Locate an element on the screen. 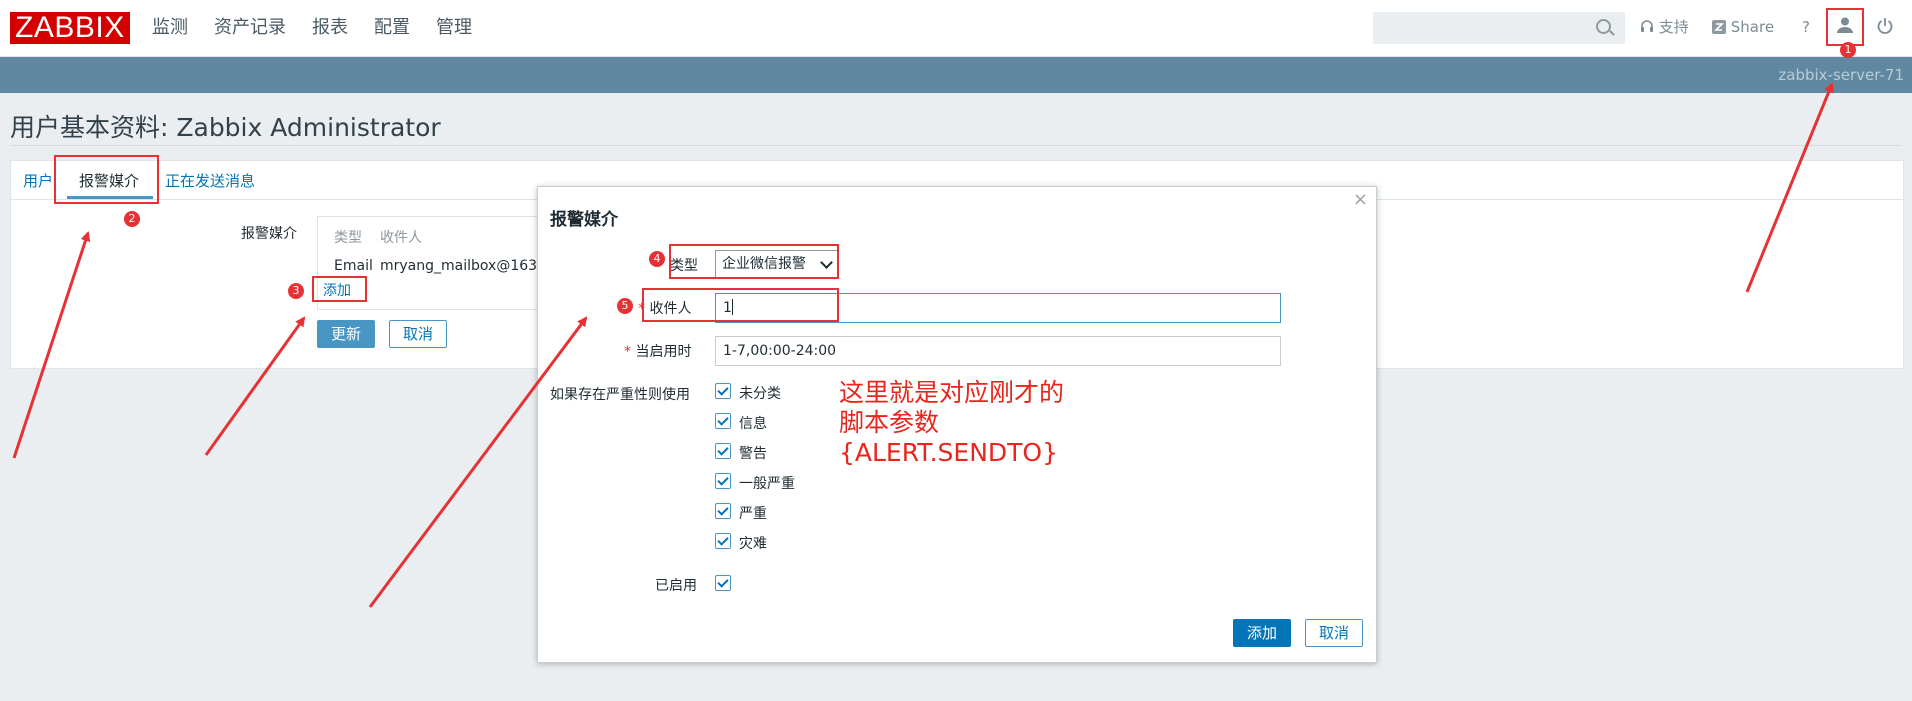  arrow-to-user-button is located at coordinates (1789, 187).